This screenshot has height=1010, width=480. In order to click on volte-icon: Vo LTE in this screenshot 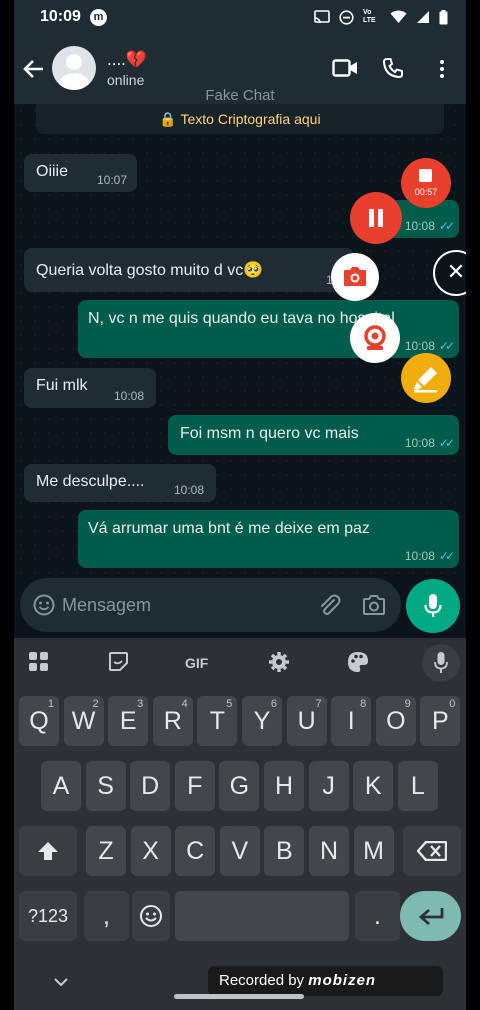, I will do `click(369, 16)`.